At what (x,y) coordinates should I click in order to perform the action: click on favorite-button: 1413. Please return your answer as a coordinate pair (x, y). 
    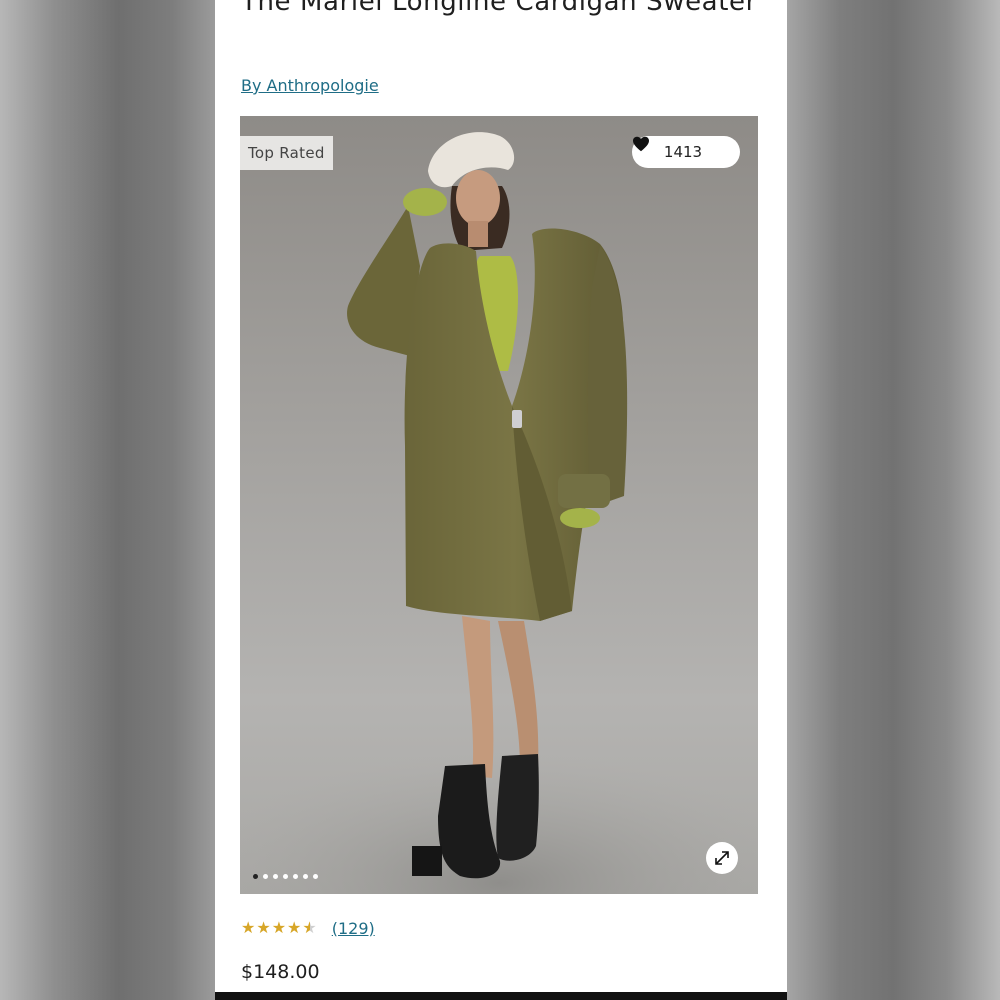
    Looking at the image, I should click on (686, 152).